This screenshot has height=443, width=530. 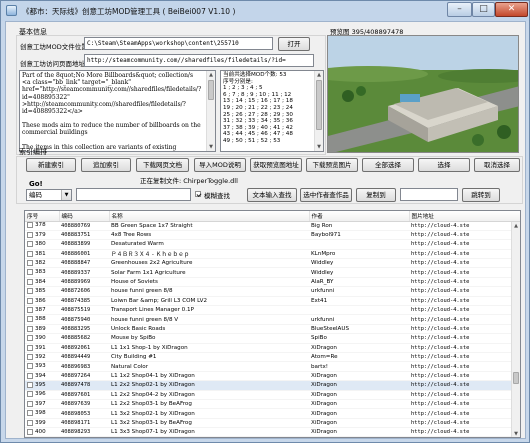 What do you see at coordinates (209, 216) in the screenshot?
I see `col-name: 名称` at bounding box center [209, 216].